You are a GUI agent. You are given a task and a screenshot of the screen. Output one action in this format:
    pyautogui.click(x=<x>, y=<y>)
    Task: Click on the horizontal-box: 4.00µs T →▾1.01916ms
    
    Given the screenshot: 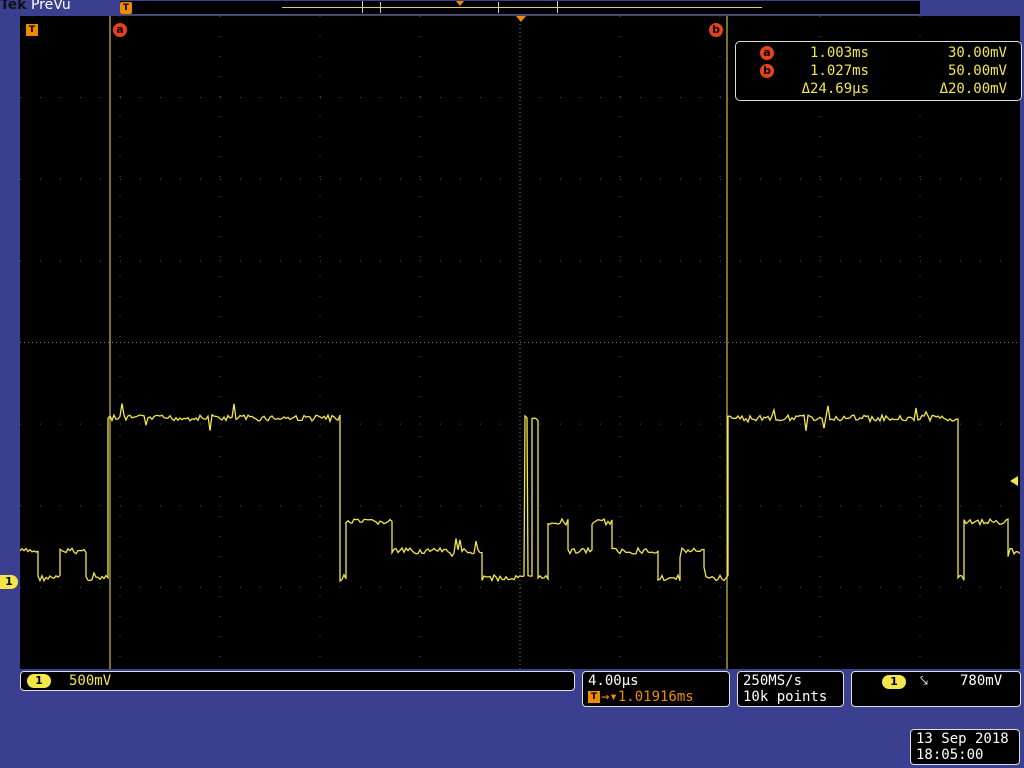 What is the action you would take?
    pyautogui.click(x=656, y=689)
    